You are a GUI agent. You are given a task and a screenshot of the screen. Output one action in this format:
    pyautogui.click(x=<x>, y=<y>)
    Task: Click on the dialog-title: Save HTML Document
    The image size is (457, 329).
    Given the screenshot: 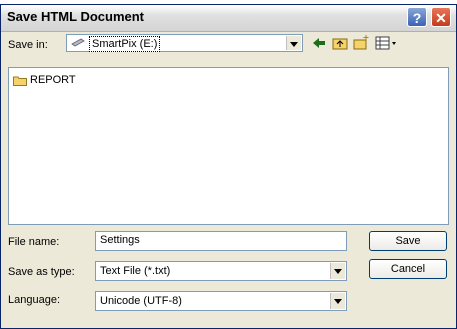 What is the action you would take?
    pyautogui.click(x=76, y=16)
    